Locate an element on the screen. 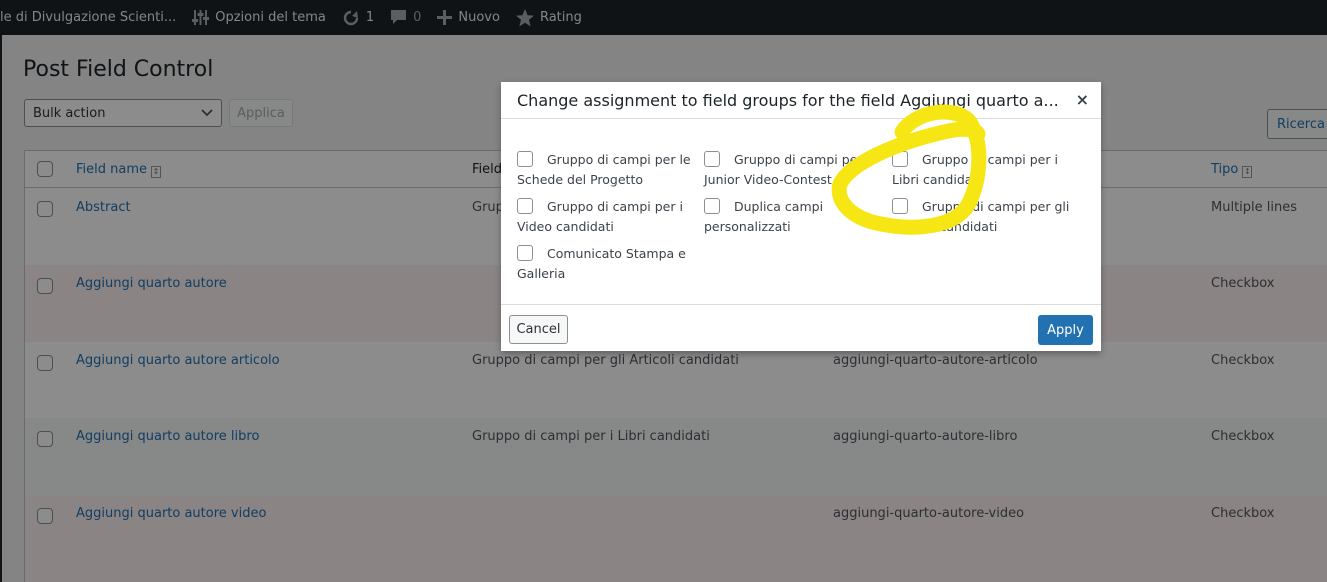 The image size is (1327, 582). group-option: Gruppo di campi per Junior Video-Contest is located at coordinates (791, 170).